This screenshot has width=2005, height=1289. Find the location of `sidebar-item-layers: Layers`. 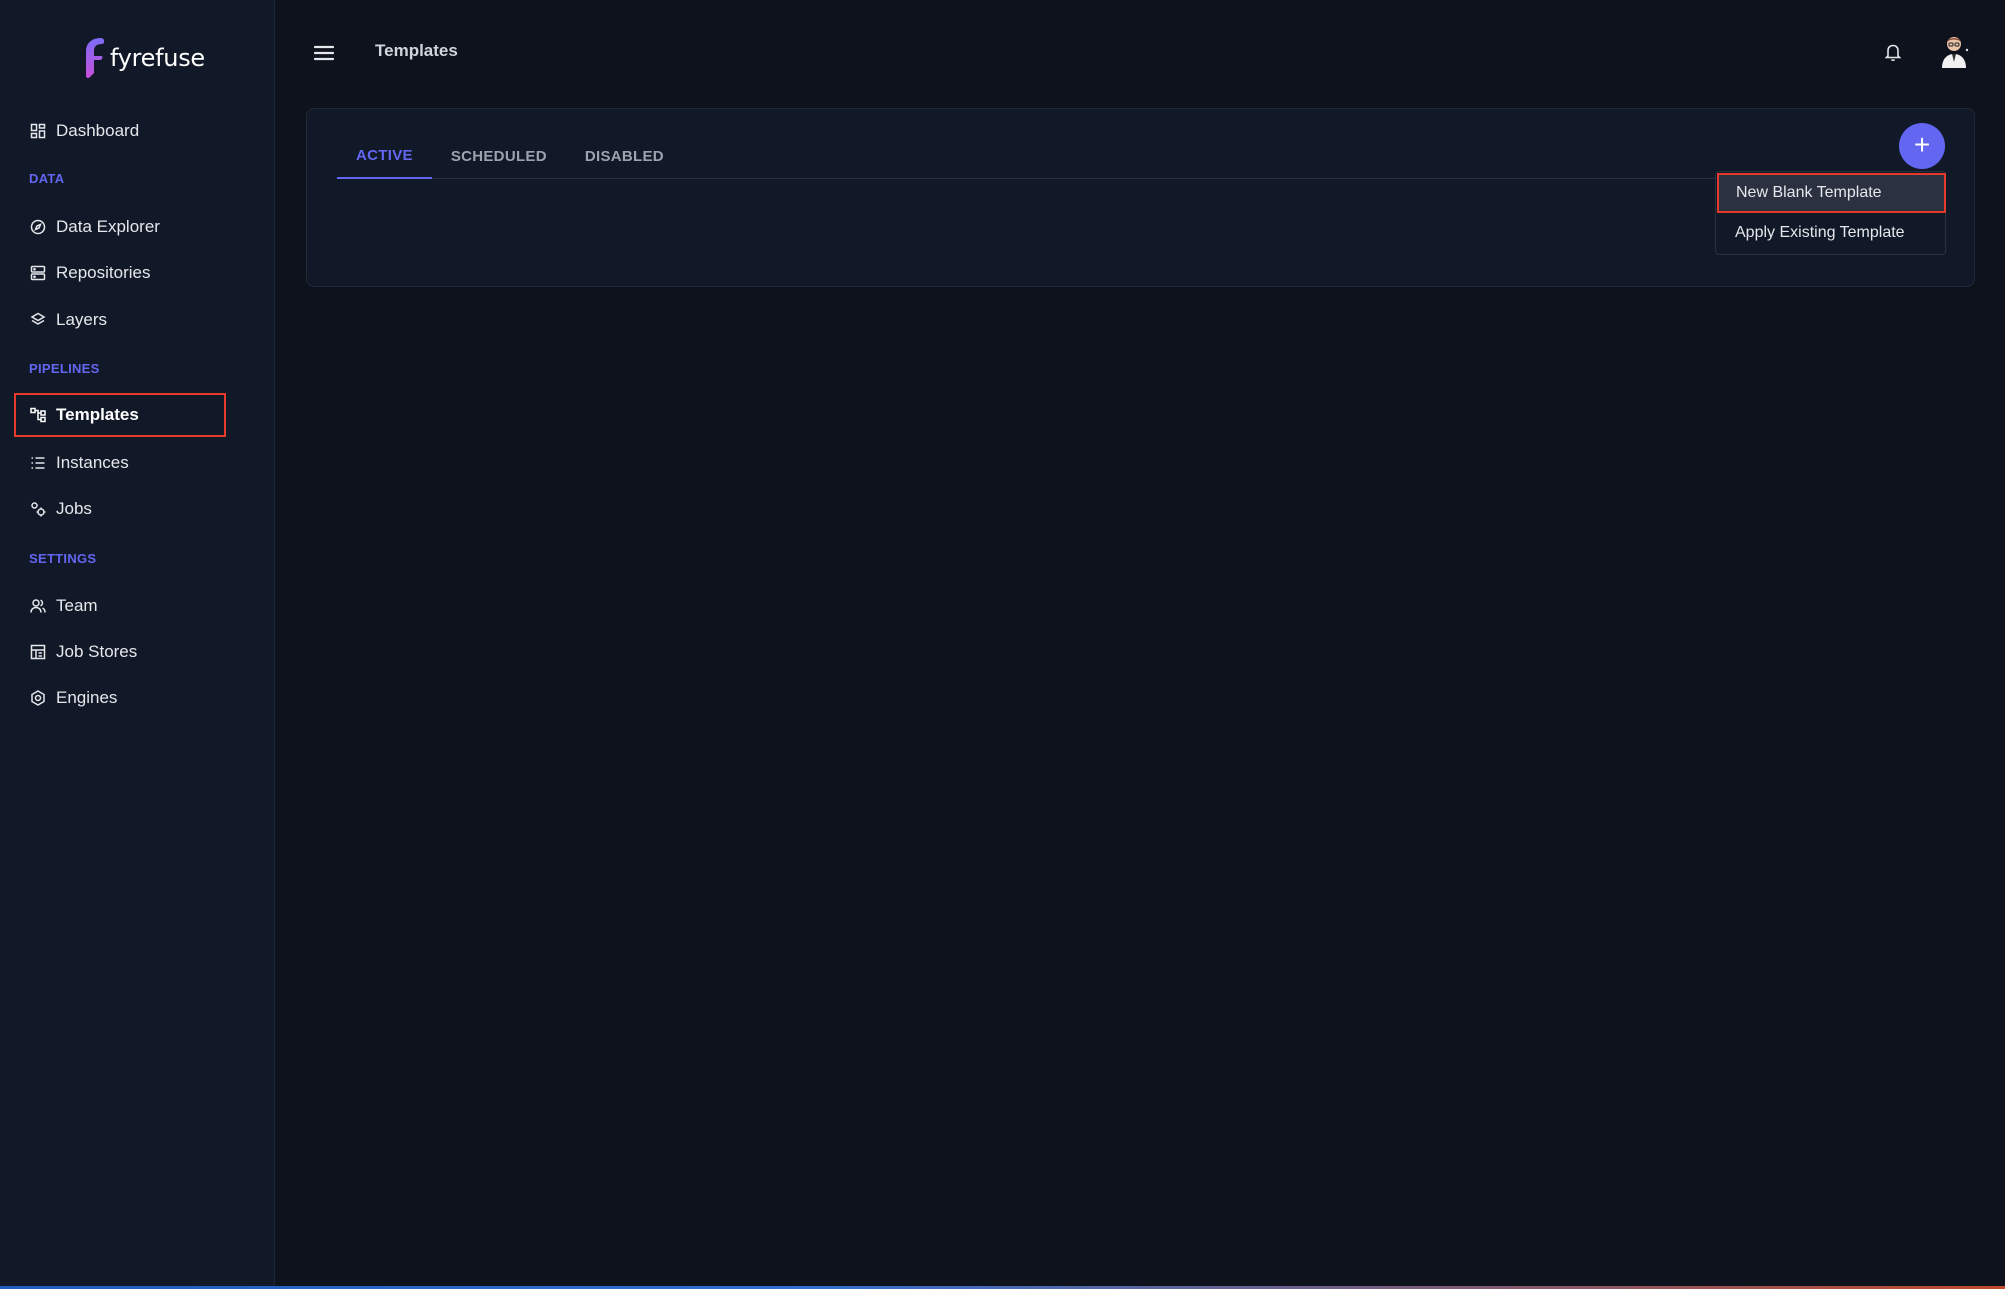

sidebar-item-layers: Layers is located at coordinates (120, 320).